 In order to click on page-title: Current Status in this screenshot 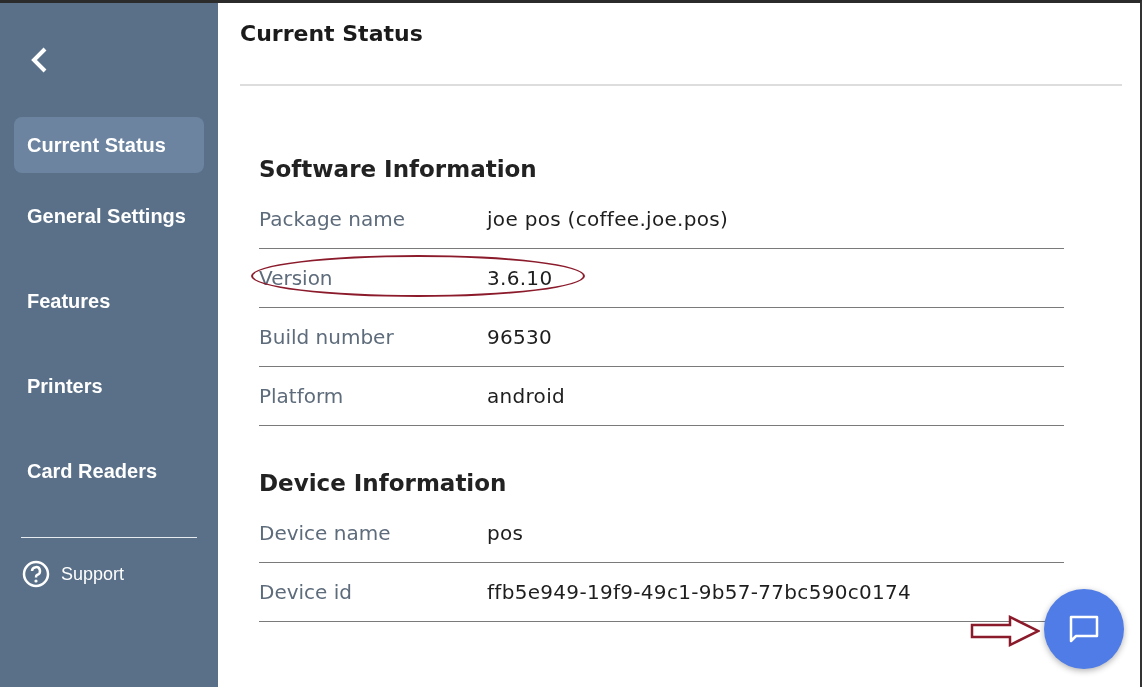, I will do `click(331, 33)`.